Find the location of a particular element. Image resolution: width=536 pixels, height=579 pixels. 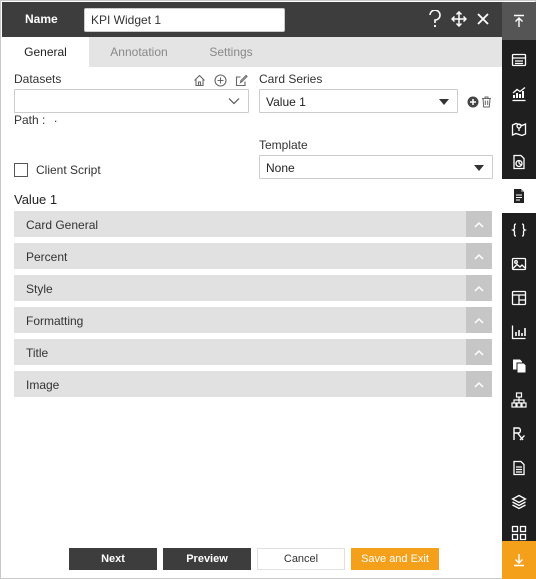

table-icon is located at coordinates (519, 60).